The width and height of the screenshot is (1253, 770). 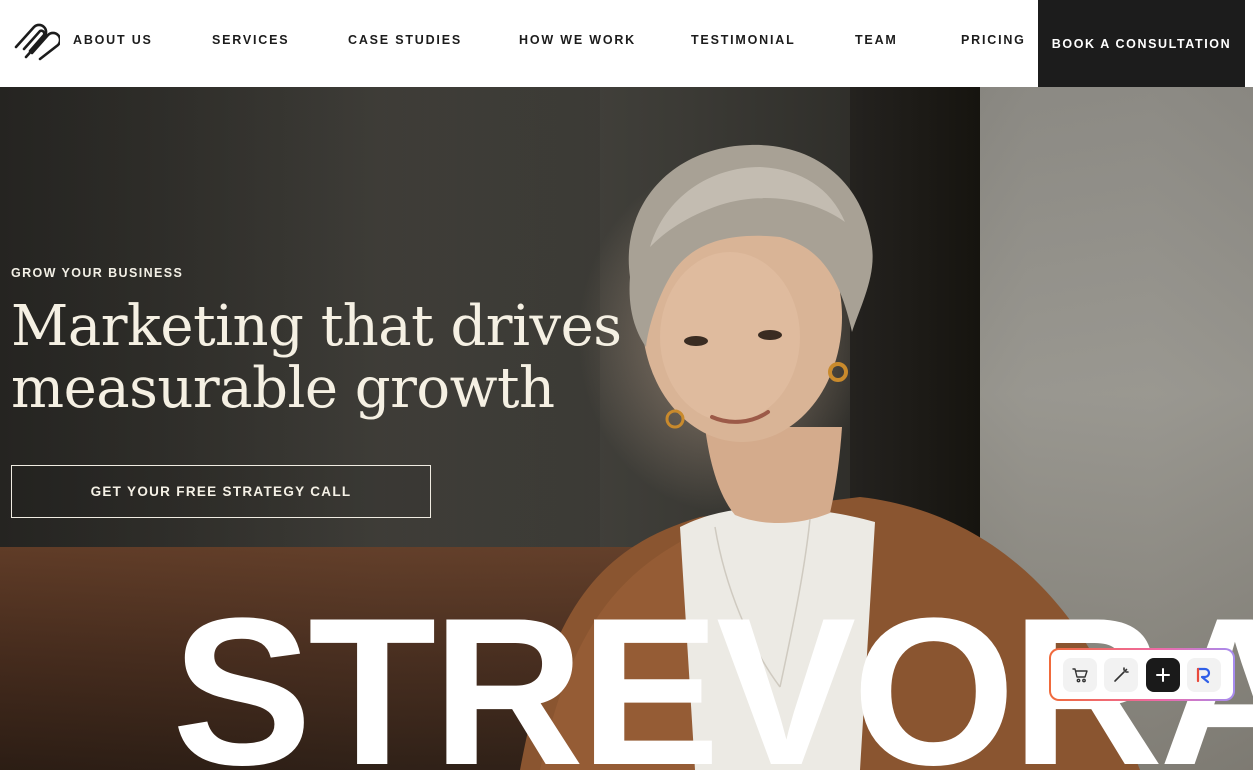 What do you see at coordinates (316, 326) in the screenshot?
I see `hero-headline-line-1: Marketing that drives` at bounding box center [316, 326].